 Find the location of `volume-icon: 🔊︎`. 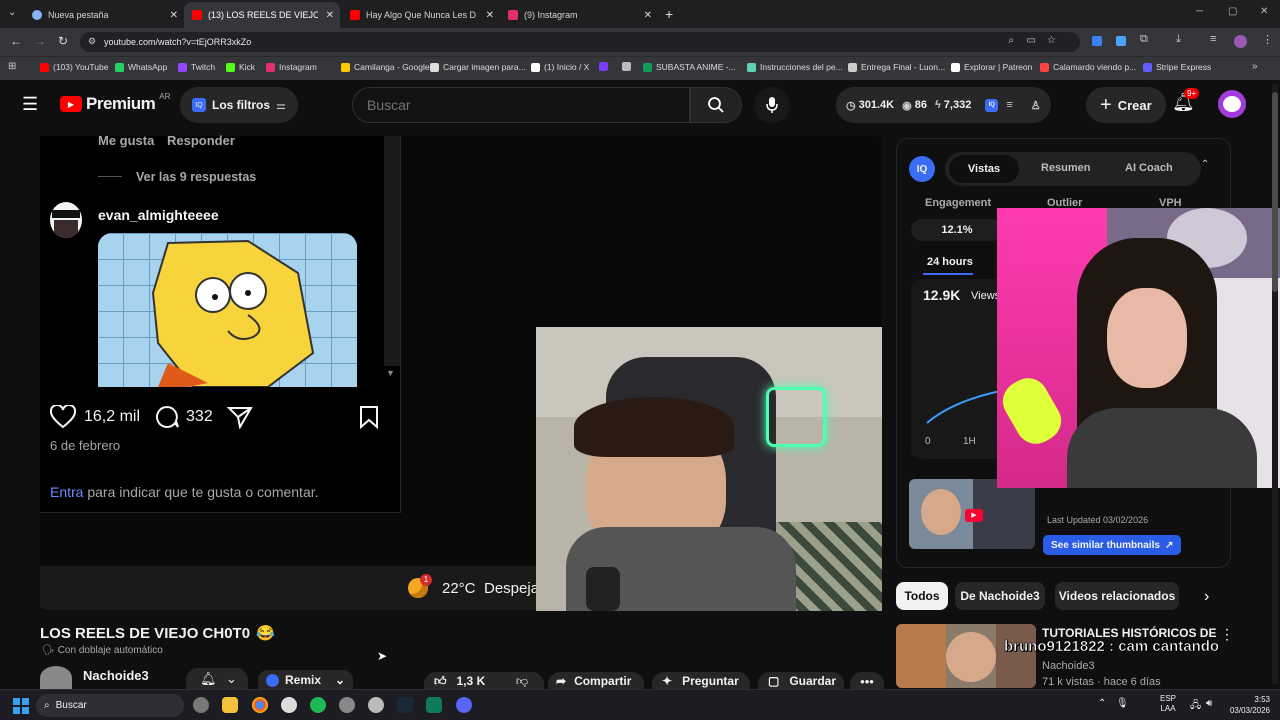

volume-icon: 🔊︎ is located at coordinates (1209, 703).